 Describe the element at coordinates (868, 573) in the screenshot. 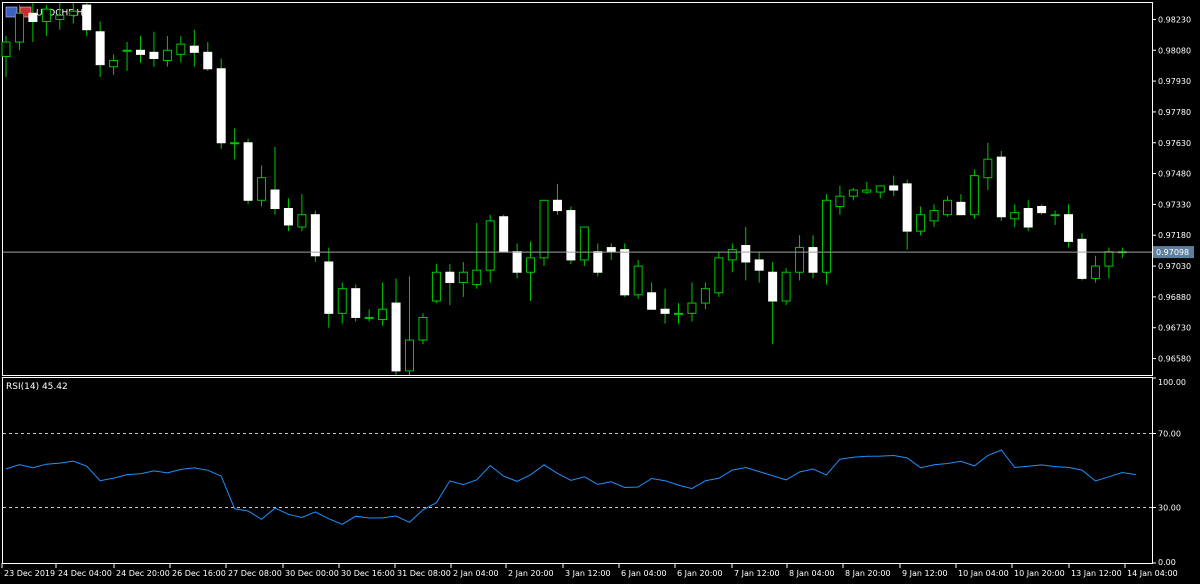

I see `time-tick-label: 8 Jan 20:00` at that location.